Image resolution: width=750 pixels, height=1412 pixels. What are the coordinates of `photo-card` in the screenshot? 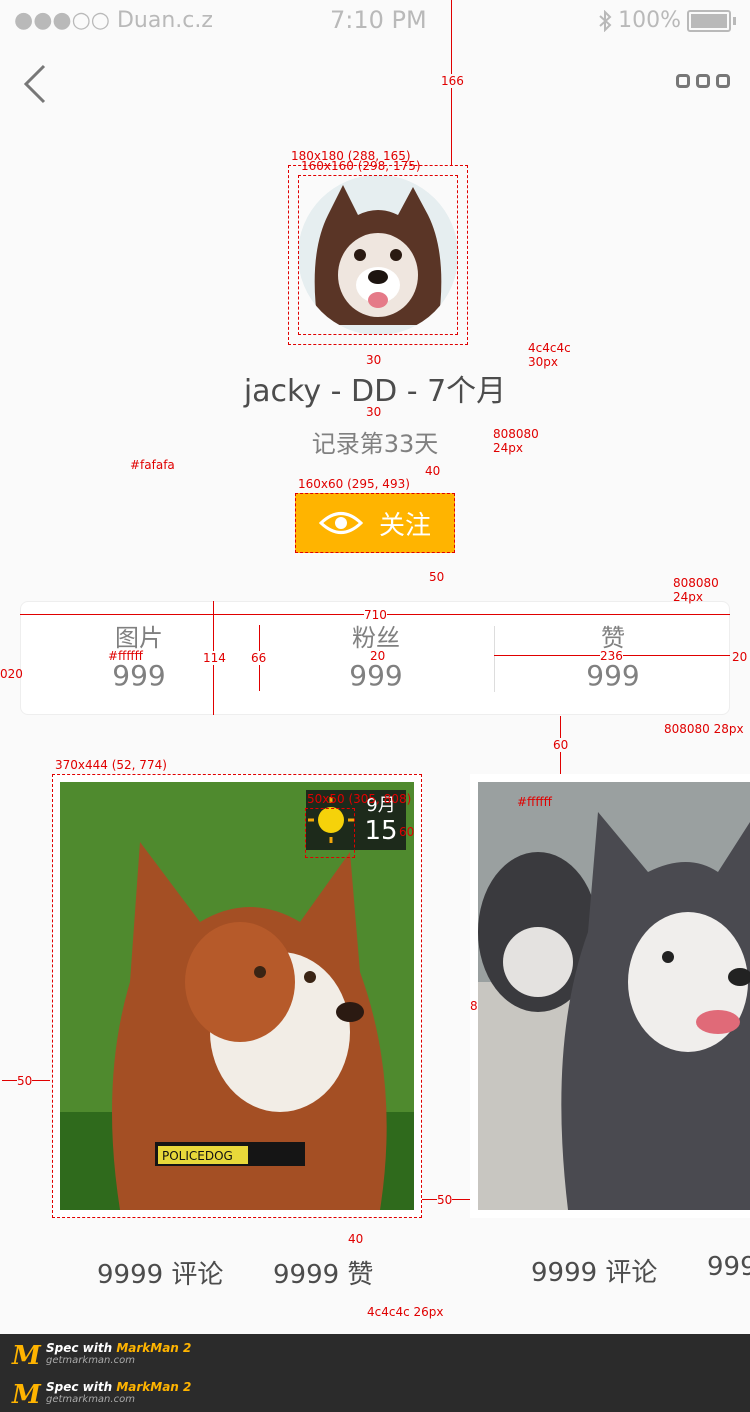 It's located at (610, 996).